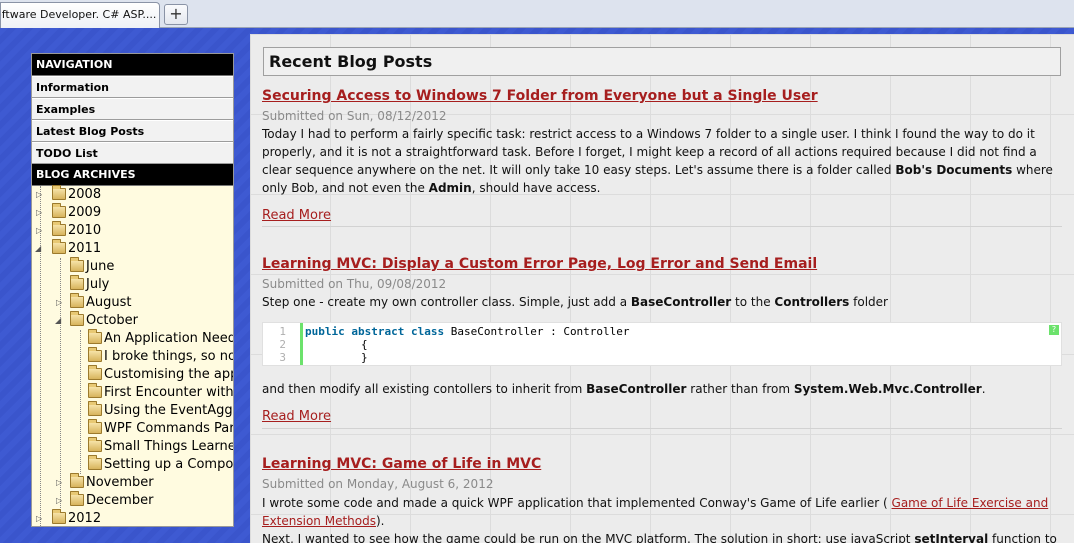  Describe the element at coordinates (169, 392) in the screenshot. I see `tree-label: First Encounter with` at that location.